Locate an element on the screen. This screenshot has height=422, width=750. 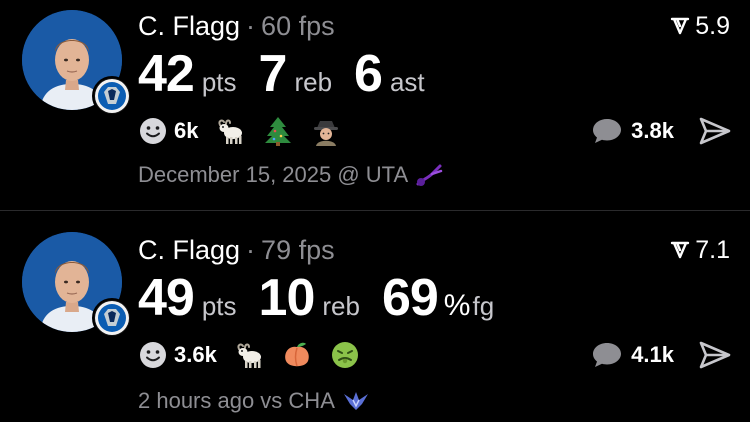
christmas-tree-icon is located at coordinates (278, 131).